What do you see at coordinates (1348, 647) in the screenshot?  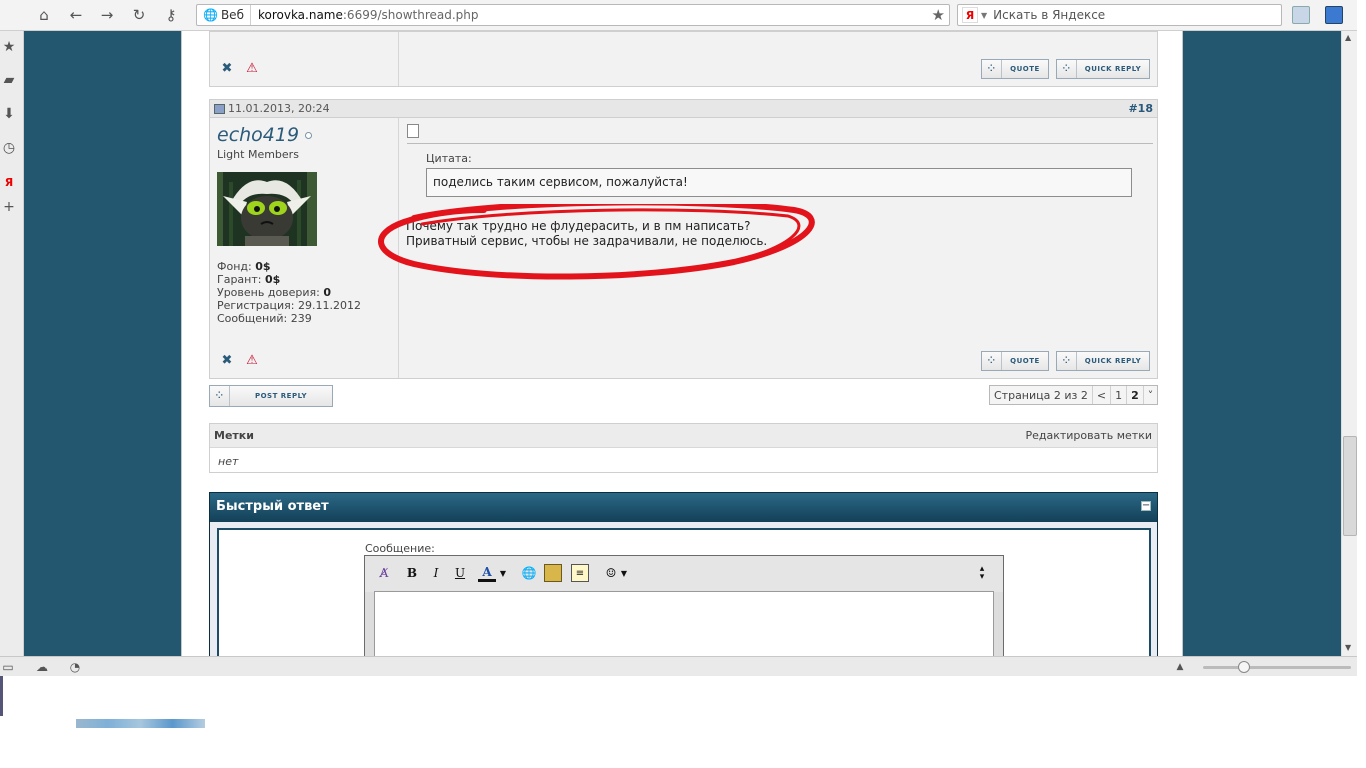 I see `scroll-down-icon: ▼` at bounding box center [1348, 647].